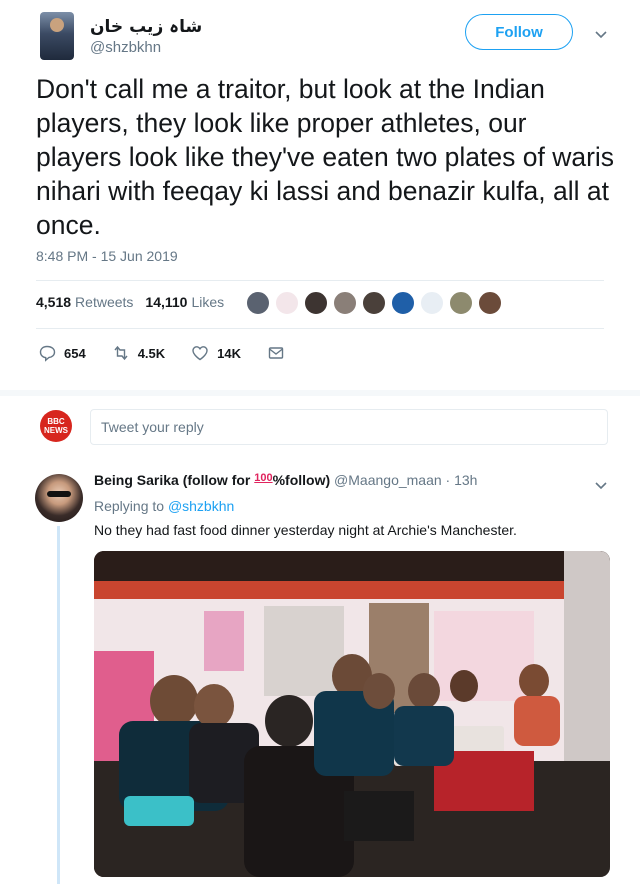 The width and height of the screenshot is (640, 884). What do you see at coordinates (47, 353) in the screenshot?
I see `reply-icon` at bounding box center [47, 353].